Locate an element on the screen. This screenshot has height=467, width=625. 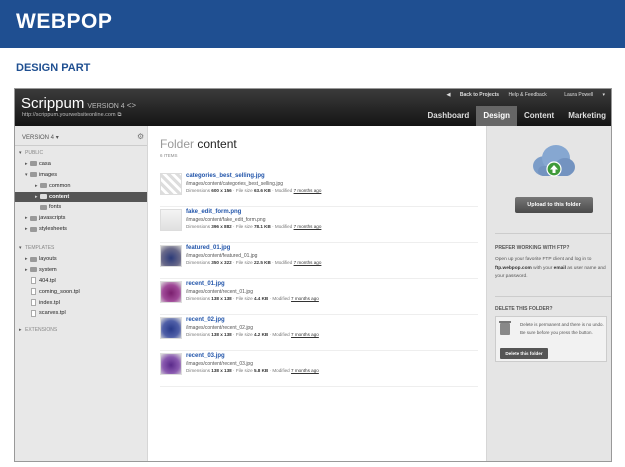
tree-file-scarves: scarves.tpl is located at coordinates (81, 313).